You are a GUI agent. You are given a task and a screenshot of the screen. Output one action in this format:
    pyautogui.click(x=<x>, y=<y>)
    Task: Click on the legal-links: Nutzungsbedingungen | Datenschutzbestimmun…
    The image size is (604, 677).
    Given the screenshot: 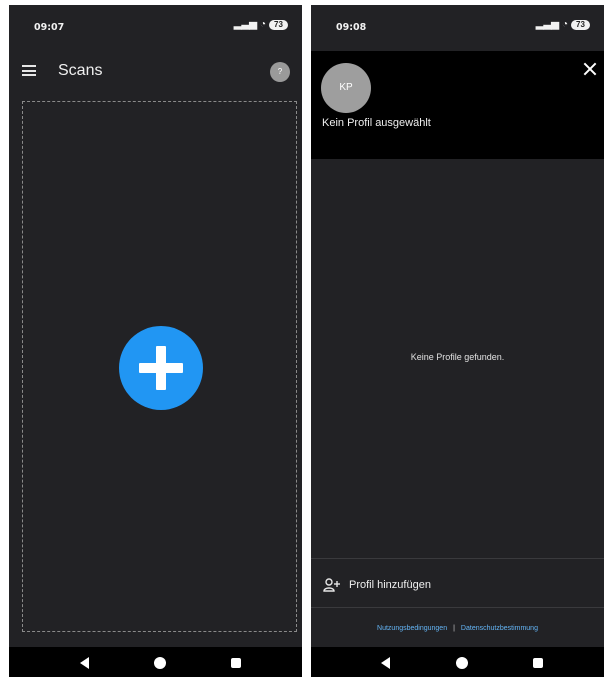 What is the action you would take?
    pyautogui.click(x=457, y=628)
    